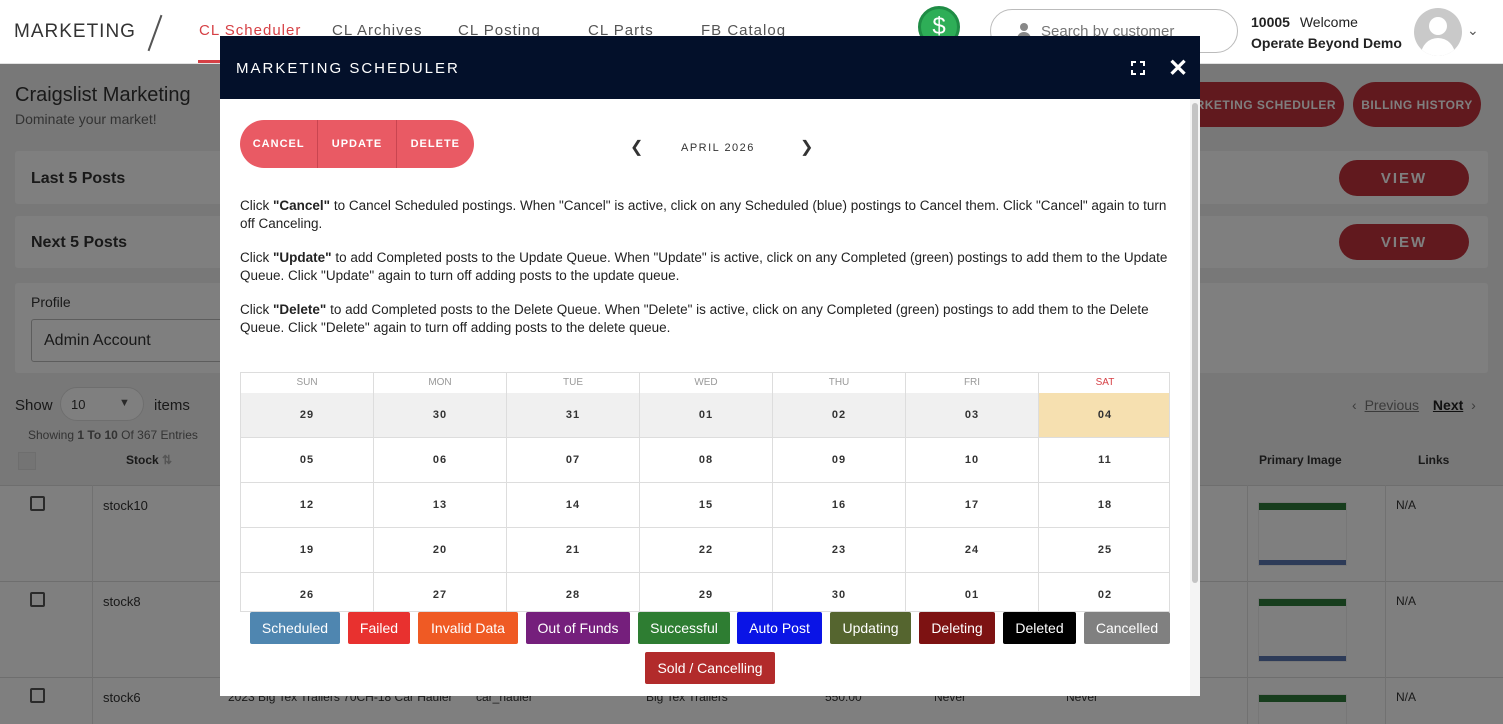 This screenshot has width=1503, height=724. I want to click on modal-title: MARKETING SCHEDULER, so click(348, 68).